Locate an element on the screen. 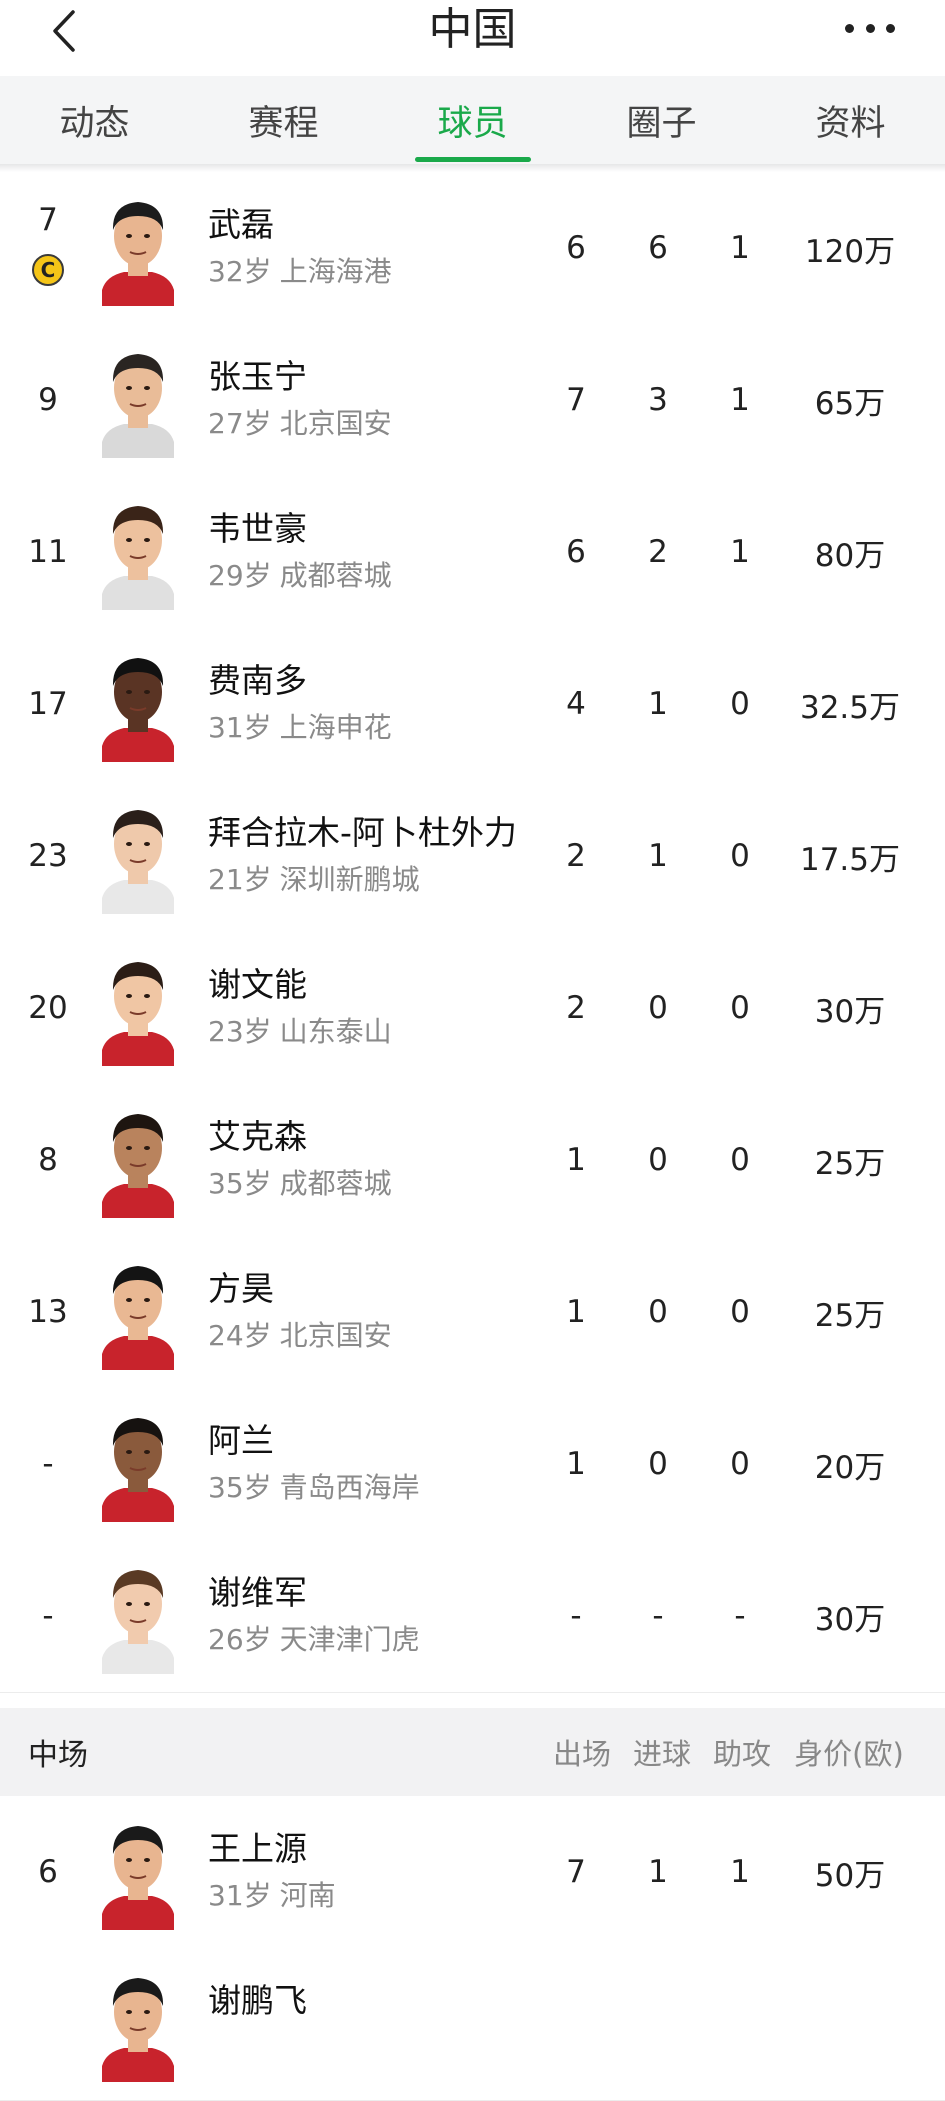  stat-goals: - is located at coordinates (658, 1616).